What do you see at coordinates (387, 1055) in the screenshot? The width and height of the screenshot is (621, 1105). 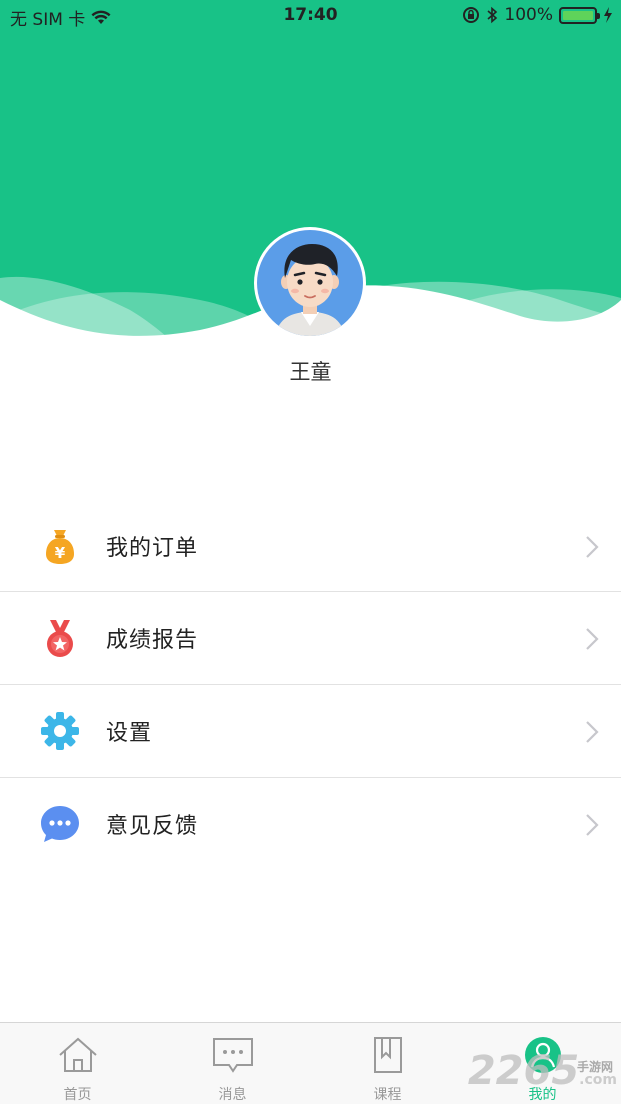 I see `bookmark-icon` at bounding box center [387, 1055].